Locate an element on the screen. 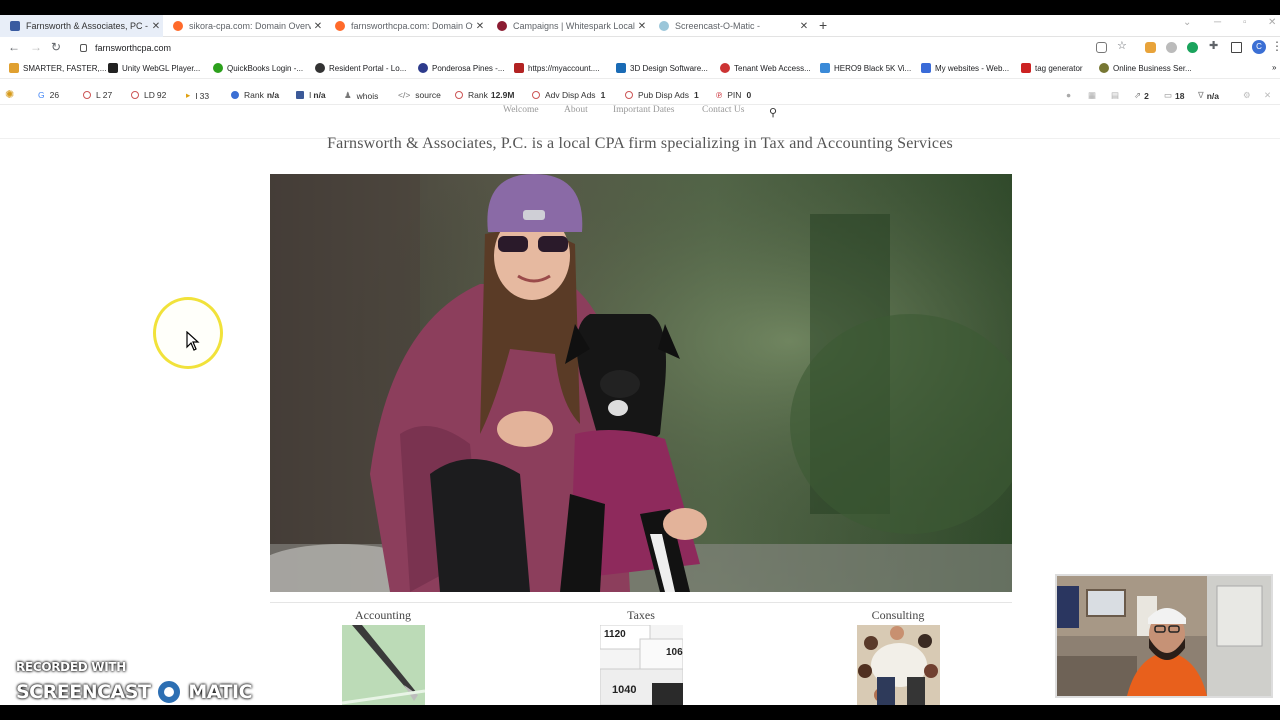  url-text: farnsworthcpa.com is located at coordinates (133, 48).